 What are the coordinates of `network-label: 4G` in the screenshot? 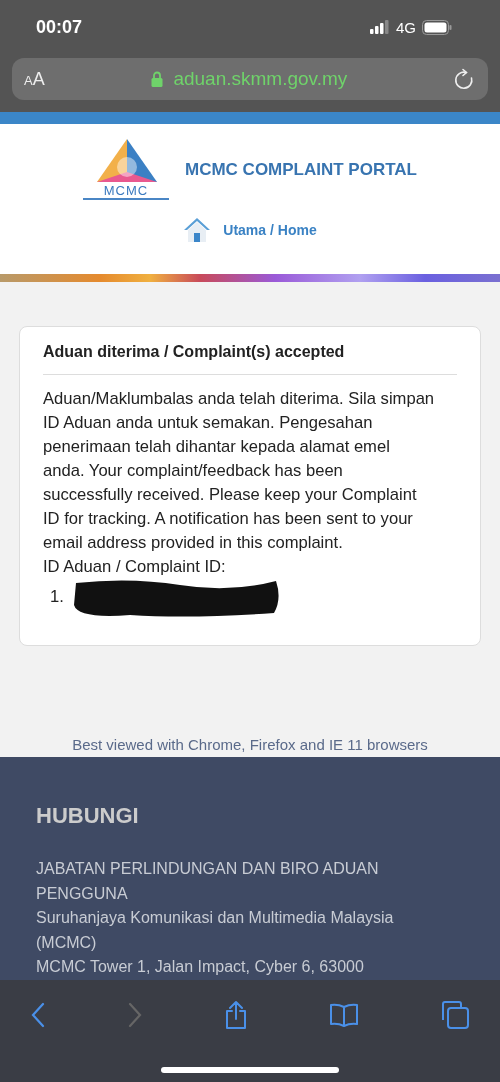 It's located at (406, 27).